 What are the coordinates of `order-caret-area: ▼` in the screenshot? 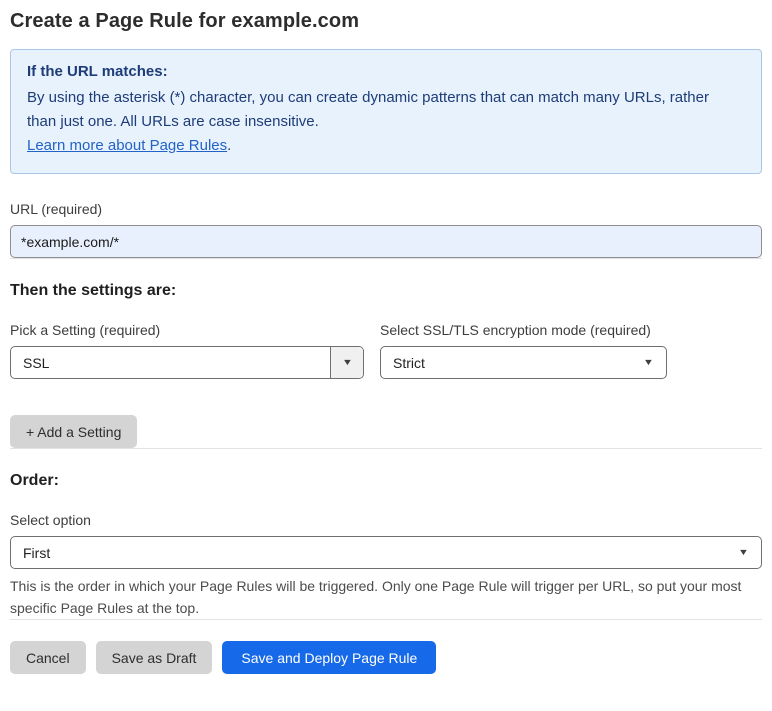 It's located at (749, 552).